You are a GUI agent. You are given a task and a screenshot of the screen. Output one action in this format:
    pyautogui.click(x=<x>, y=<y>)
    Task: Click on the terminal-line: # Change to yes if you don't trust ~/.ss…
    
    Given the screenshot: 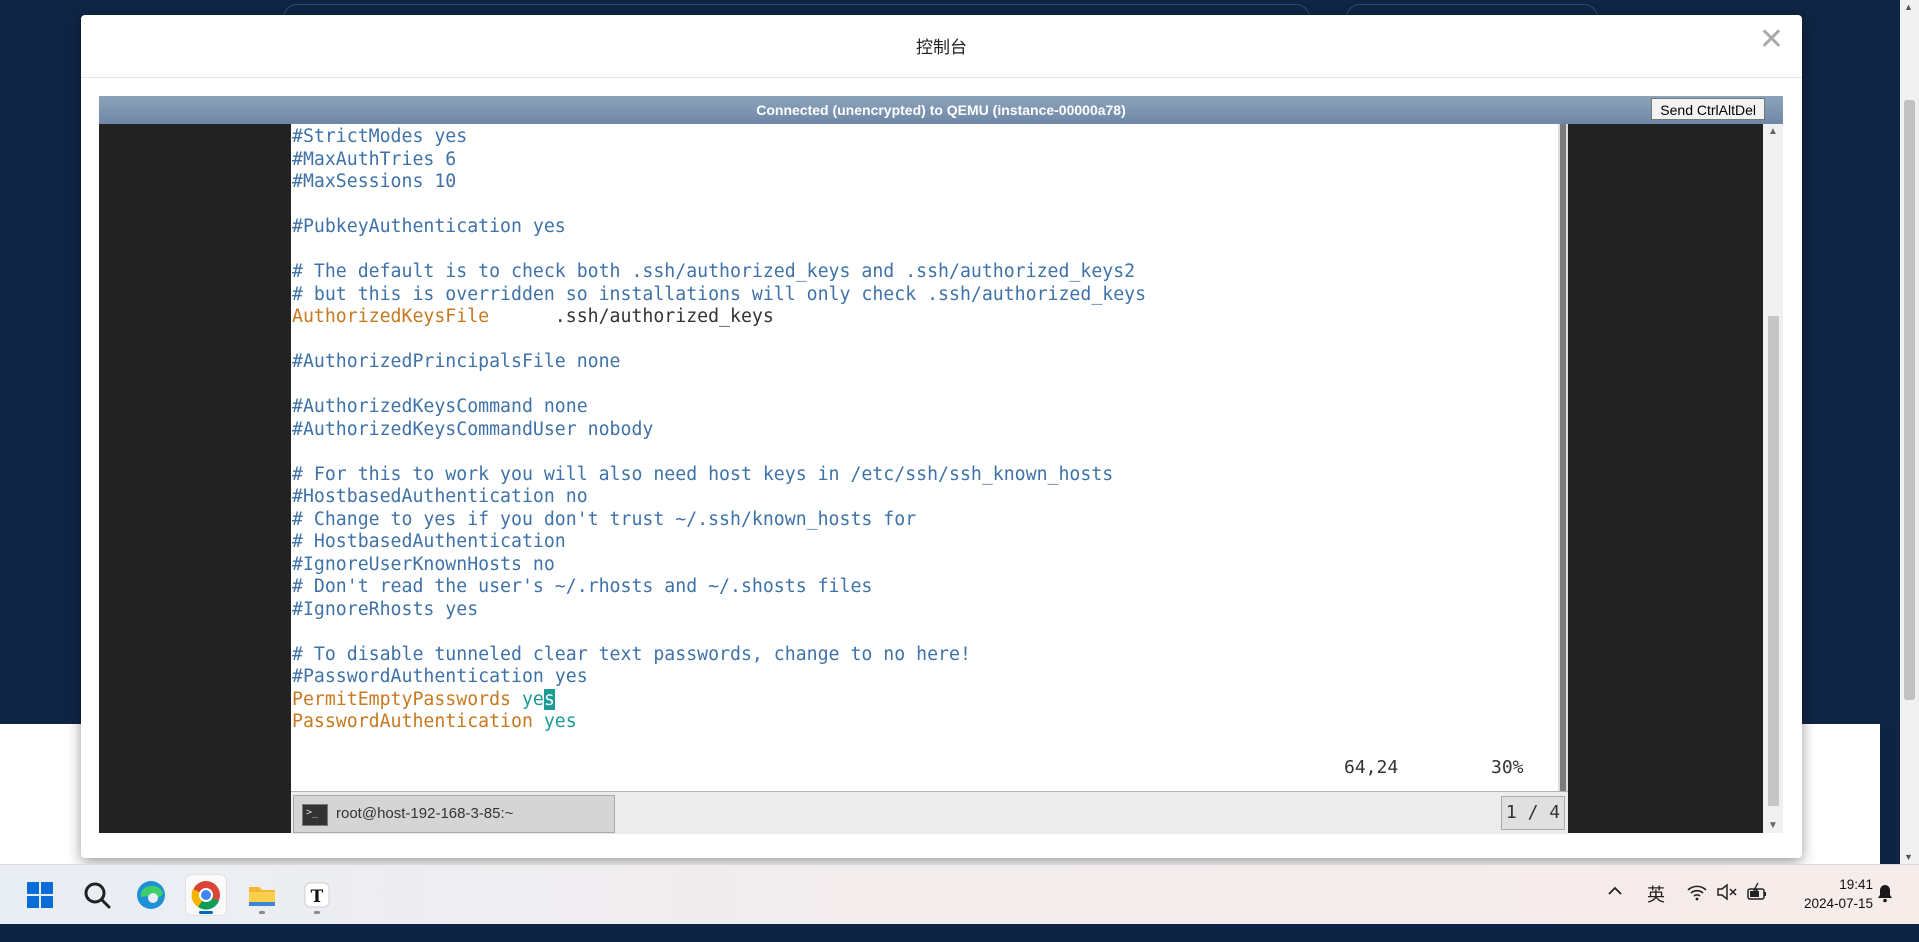 What is the action you would take?
    pyautogui.click(x=719, y=520)
    